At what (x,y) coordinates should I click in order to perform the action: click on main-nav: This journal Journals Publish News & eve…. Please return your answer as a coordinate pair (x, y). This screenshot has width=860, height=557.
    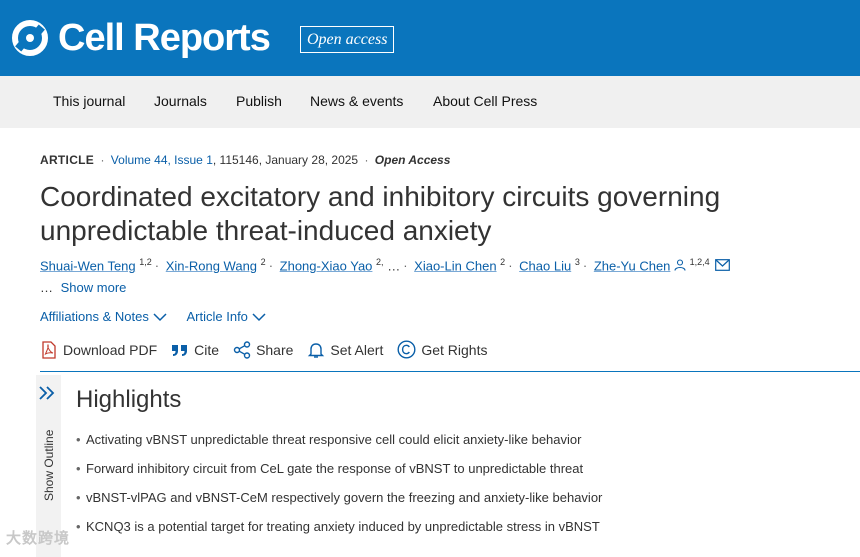
    Looking at the image, I should click on (430, 102).